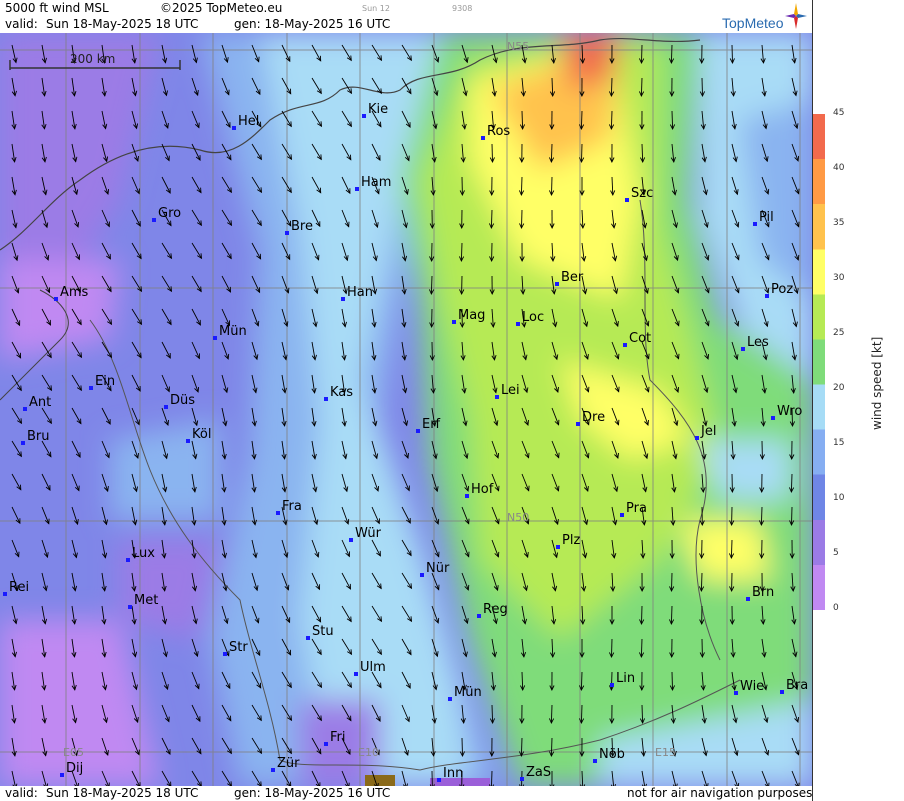  What do you see at coordinates (221, 8) in the screenshot?
I see `copyright: ©2025 TopMeteo.eu` at bounding box center [221, 8].